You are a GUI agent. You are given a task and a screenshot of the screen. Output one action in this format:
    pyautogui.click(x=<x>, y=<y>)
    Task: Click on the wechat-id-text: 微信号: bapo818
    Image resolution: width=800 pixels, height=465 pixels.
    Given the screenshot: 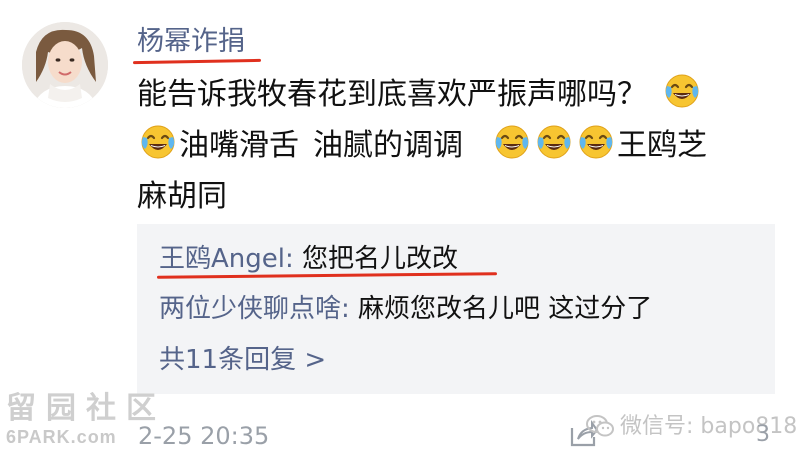 What is the action you would take?
    pyautogui.click(x=709, y=426)
    